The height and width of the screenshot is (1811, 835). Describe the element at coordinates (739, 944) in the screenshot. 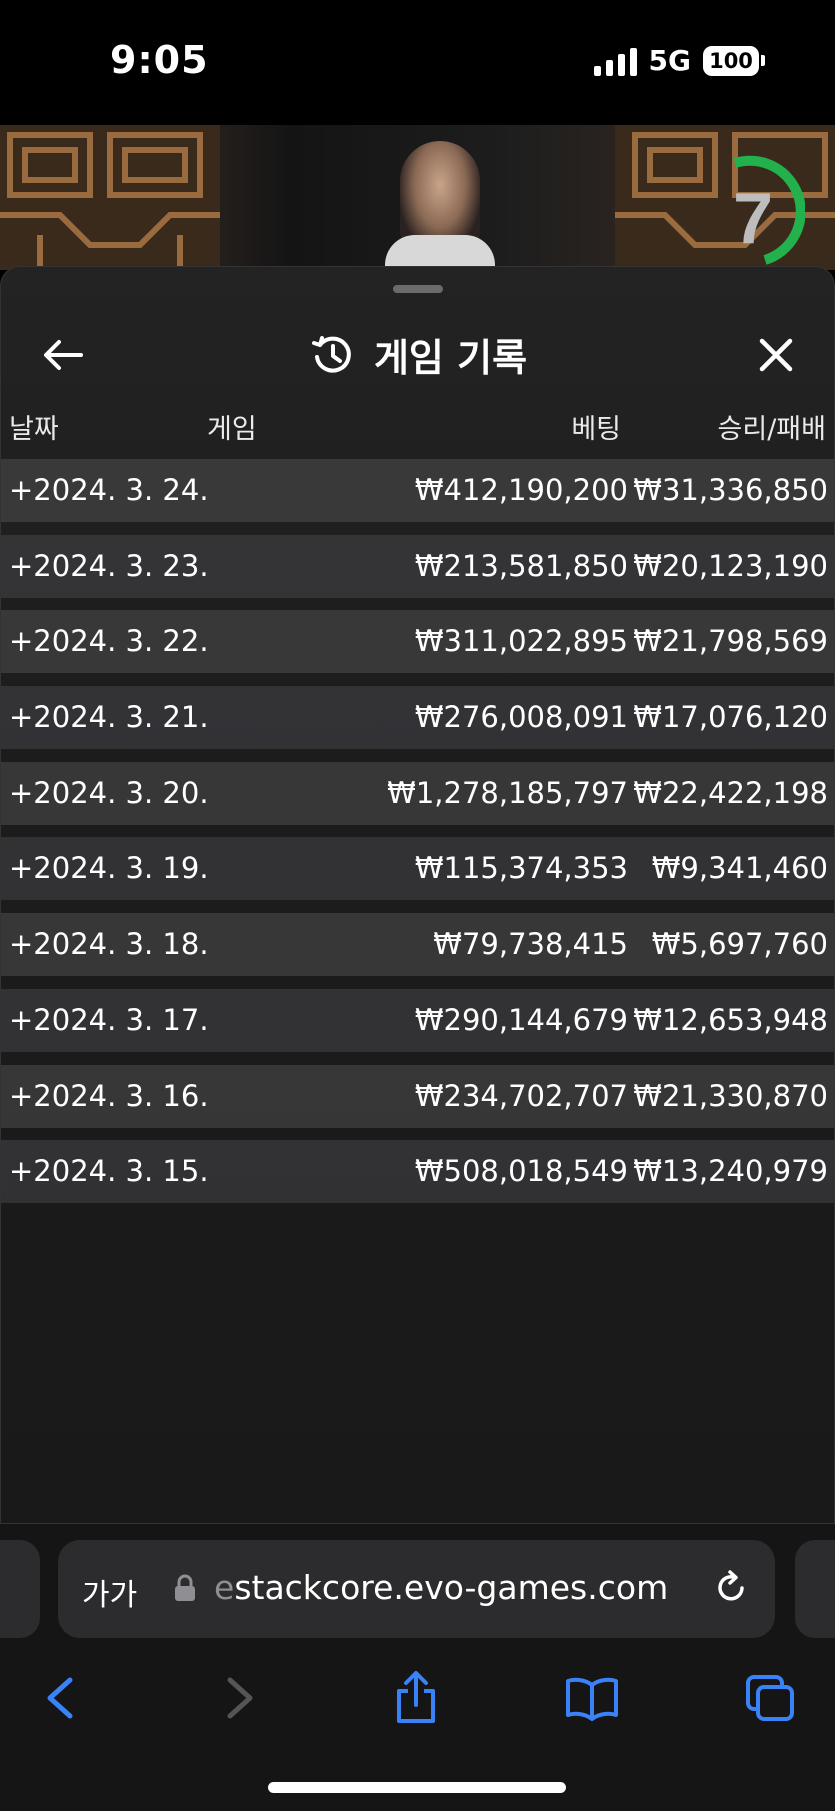

I see `row-win-loss: ₩5,697,760` at that location.